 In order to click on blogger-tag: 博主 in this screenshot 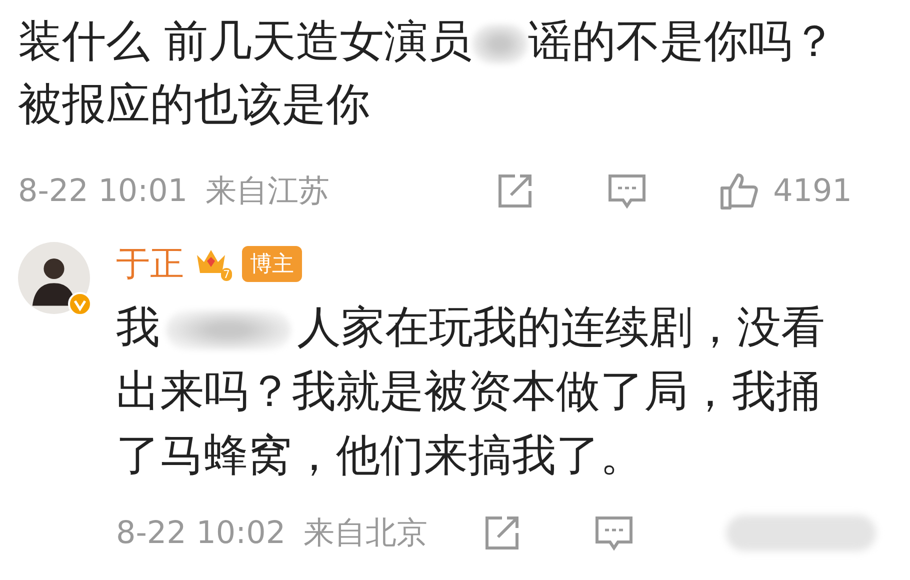, I will do `click(272, 264)`.